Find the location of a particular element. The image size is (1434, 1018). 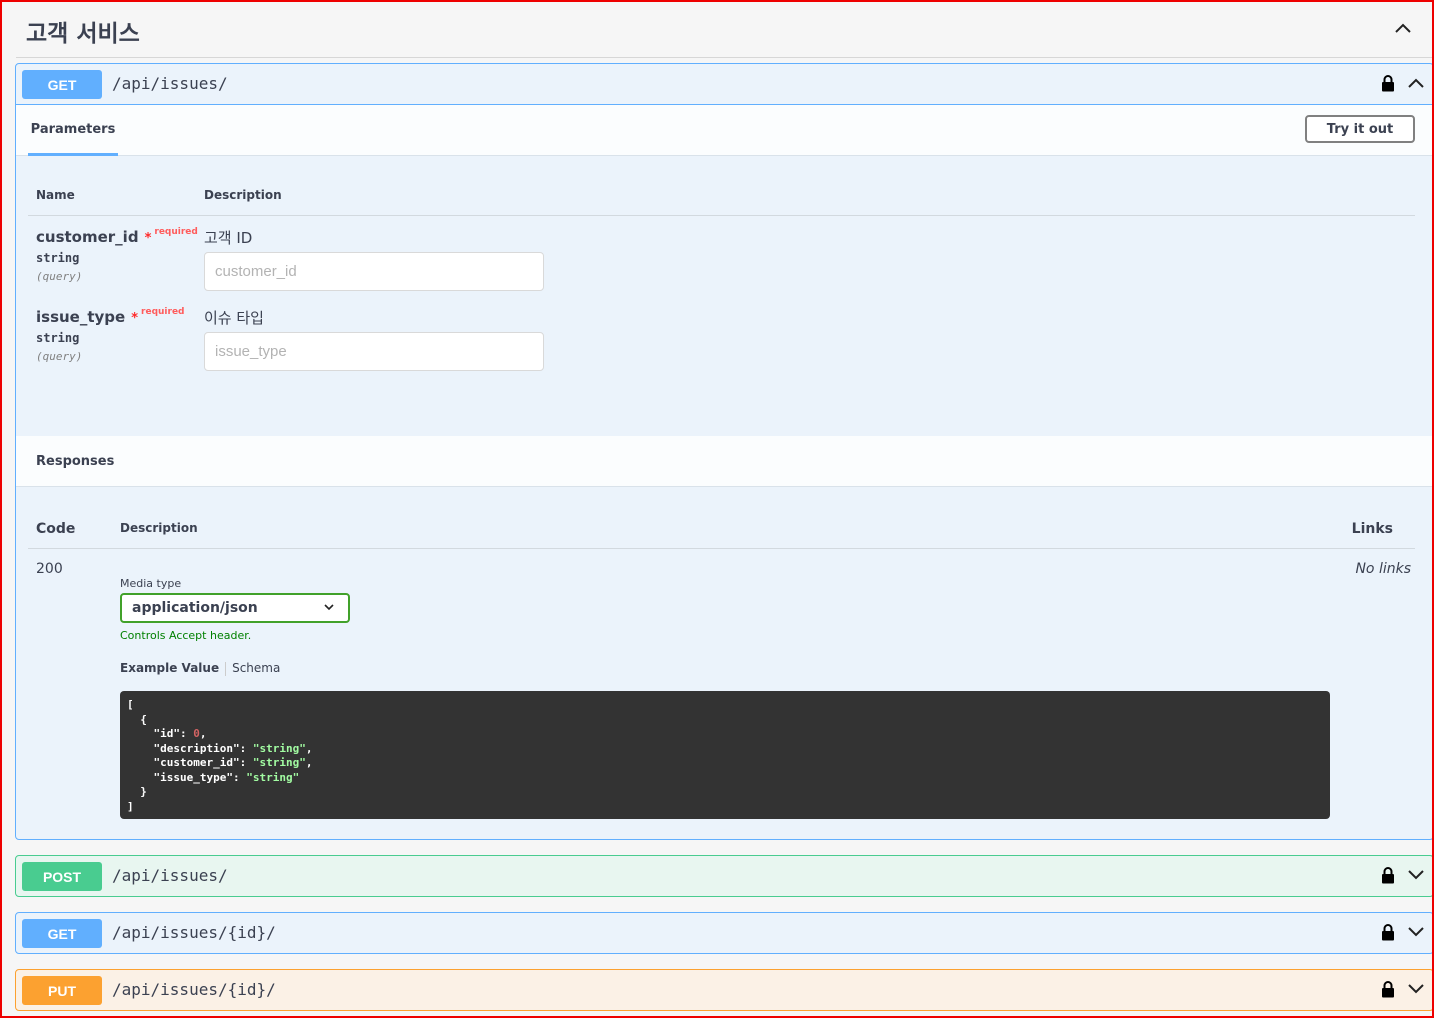

tab-schema: Schema is located at coordinates (256, 668).